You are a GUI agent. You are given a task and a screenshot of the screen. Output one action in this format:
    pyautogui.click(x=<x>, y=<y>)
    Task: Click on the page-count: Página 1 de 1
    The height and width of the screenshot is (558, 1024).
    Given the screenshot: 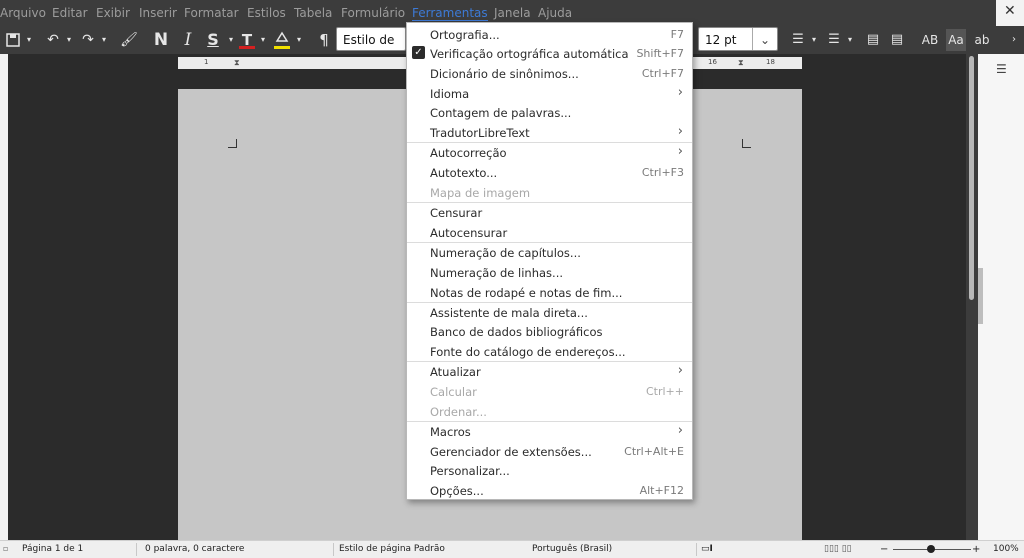 What is the action you would take?
    pyautogui.click(x=52, y=549)
    